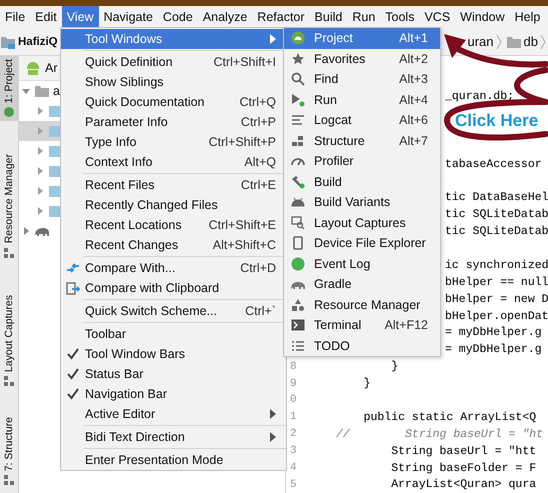 Image resolution: width=548 pixels, height=493 pixels. Describe the element at coordinates (293, 468) in the screenshot. I see `line-number: 4` at that location.